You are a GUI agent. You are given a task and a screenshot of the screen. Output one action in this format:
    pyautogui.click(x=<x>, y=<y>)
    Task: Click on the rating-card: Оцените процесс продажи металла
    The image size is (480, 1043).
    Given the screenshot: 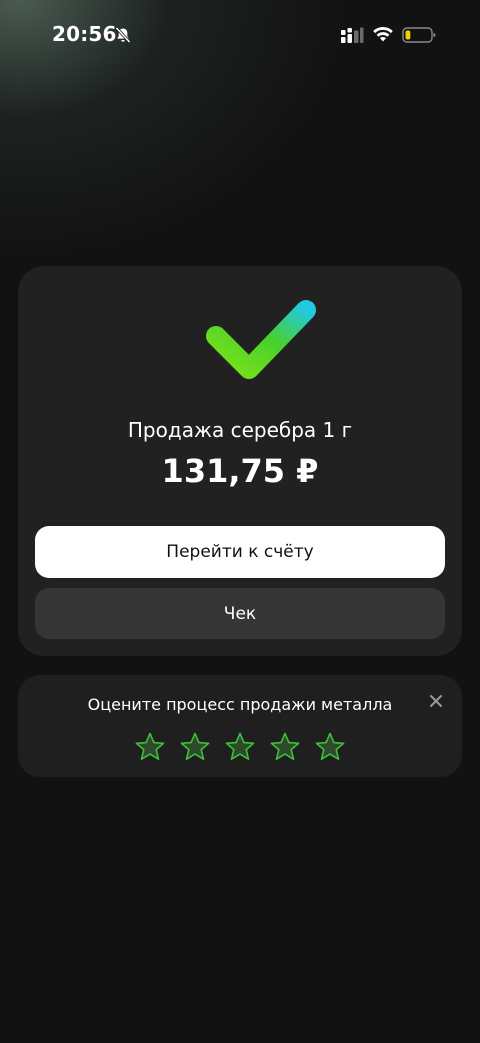 What is the action you would take?
    pyautogui.click(x=240, y=726)
    